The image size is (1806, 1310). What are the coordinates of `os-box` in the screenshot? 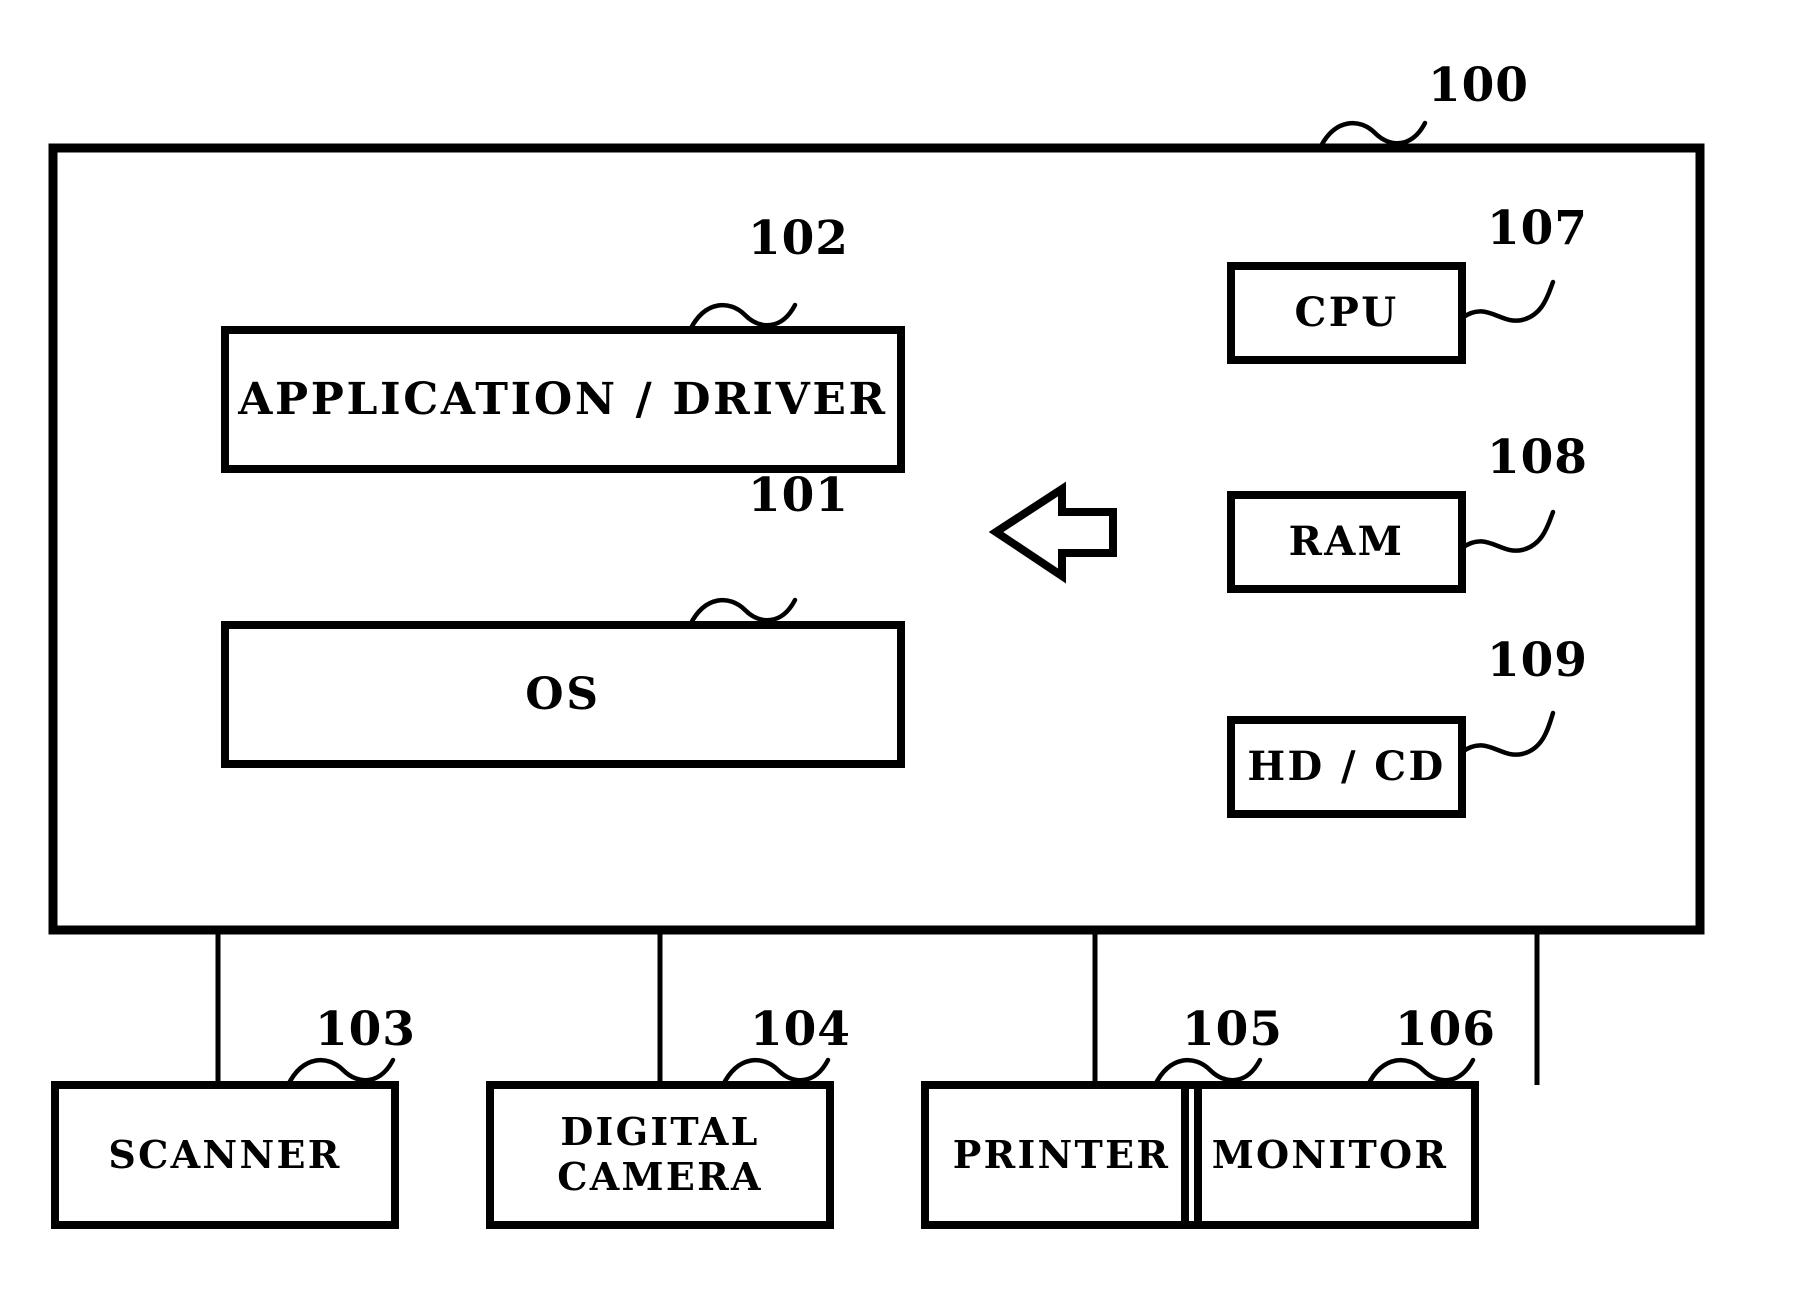 It's located at (563, 694).